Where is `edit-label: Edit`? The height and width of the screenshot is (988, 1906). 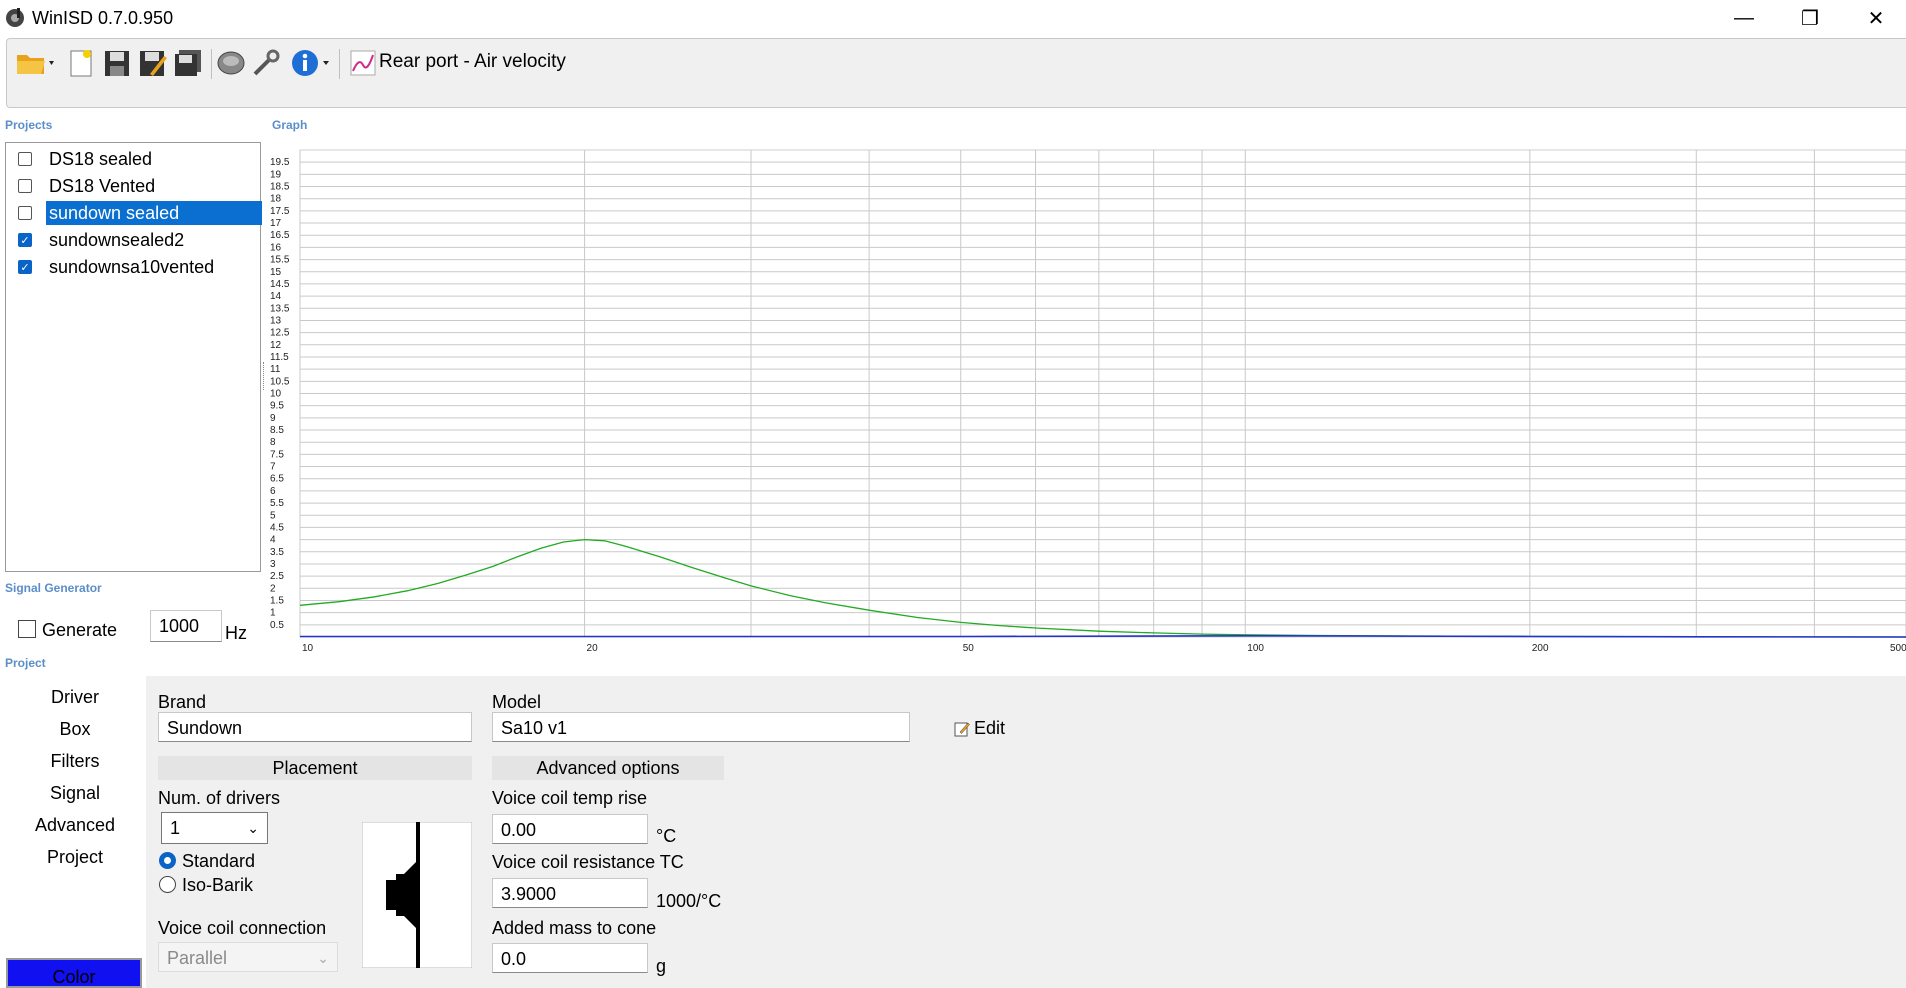
edit-label: Edit is located at coordinates (990, 728).